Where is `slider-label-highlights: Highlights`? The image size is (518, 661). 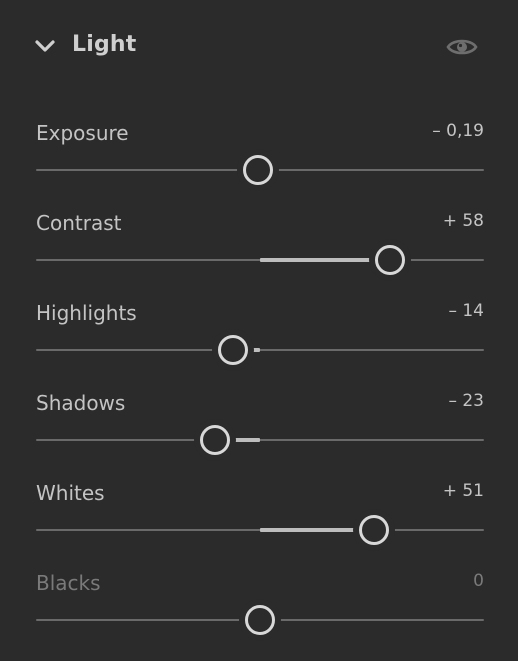
slider-label-highlights: Highlights is located at coordinates (86, 313).